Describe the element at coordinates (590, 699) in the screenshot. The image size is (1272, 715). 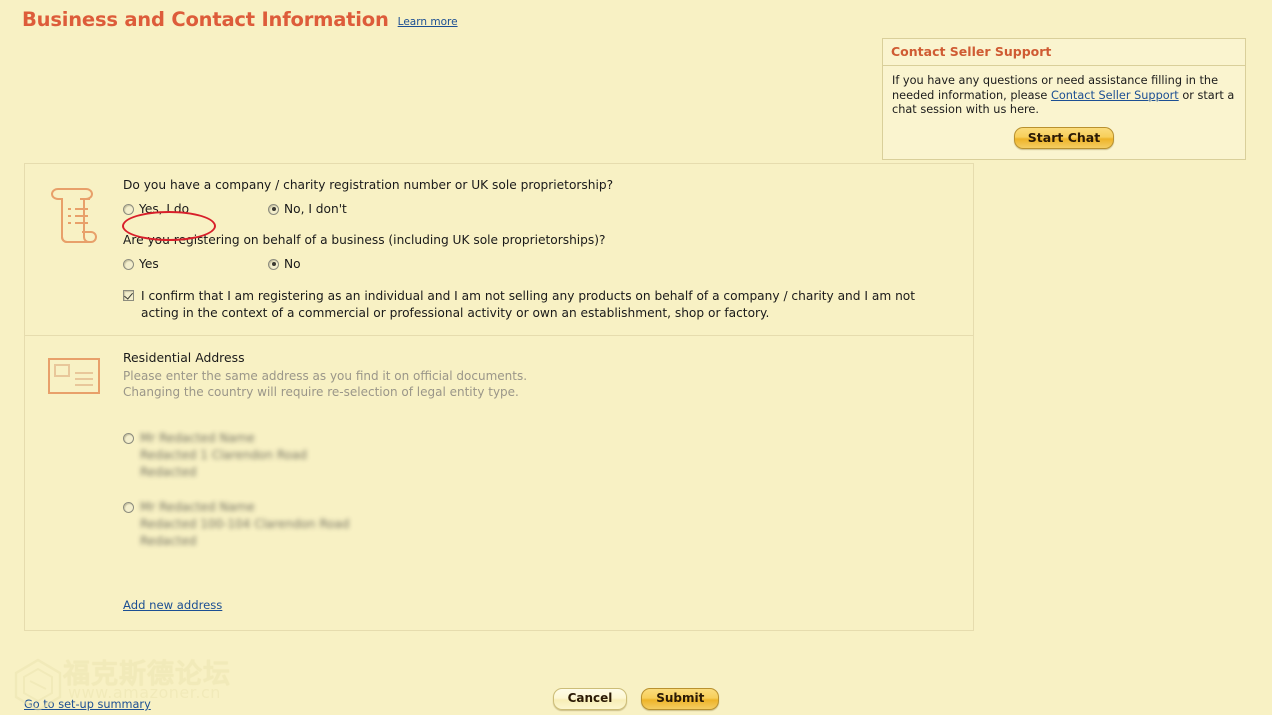
I see `cancel-button: Cancel` at that location.